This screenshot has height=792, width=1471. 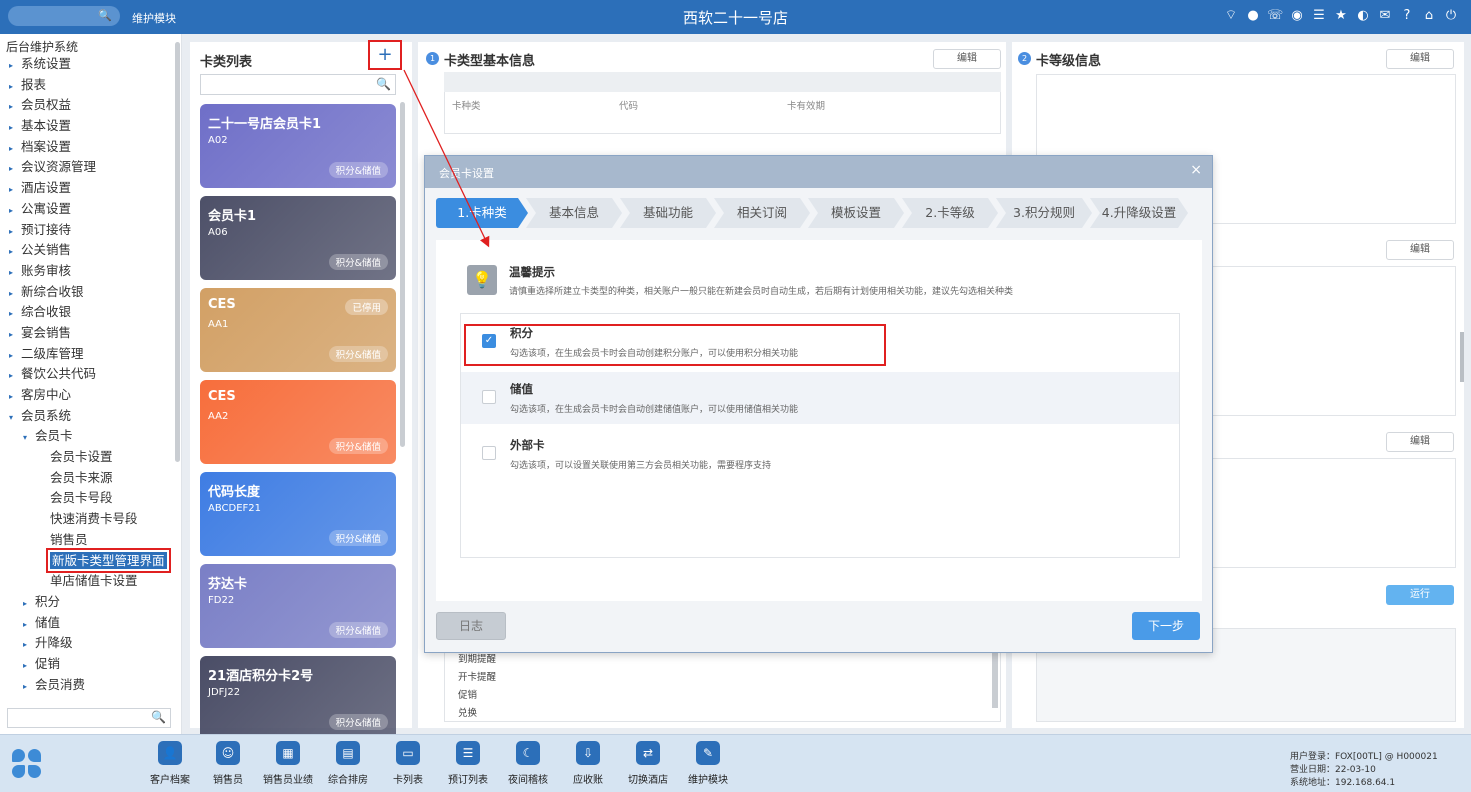 I want to click on nav-item: 会员卡号段, so click(x=88, y=498).